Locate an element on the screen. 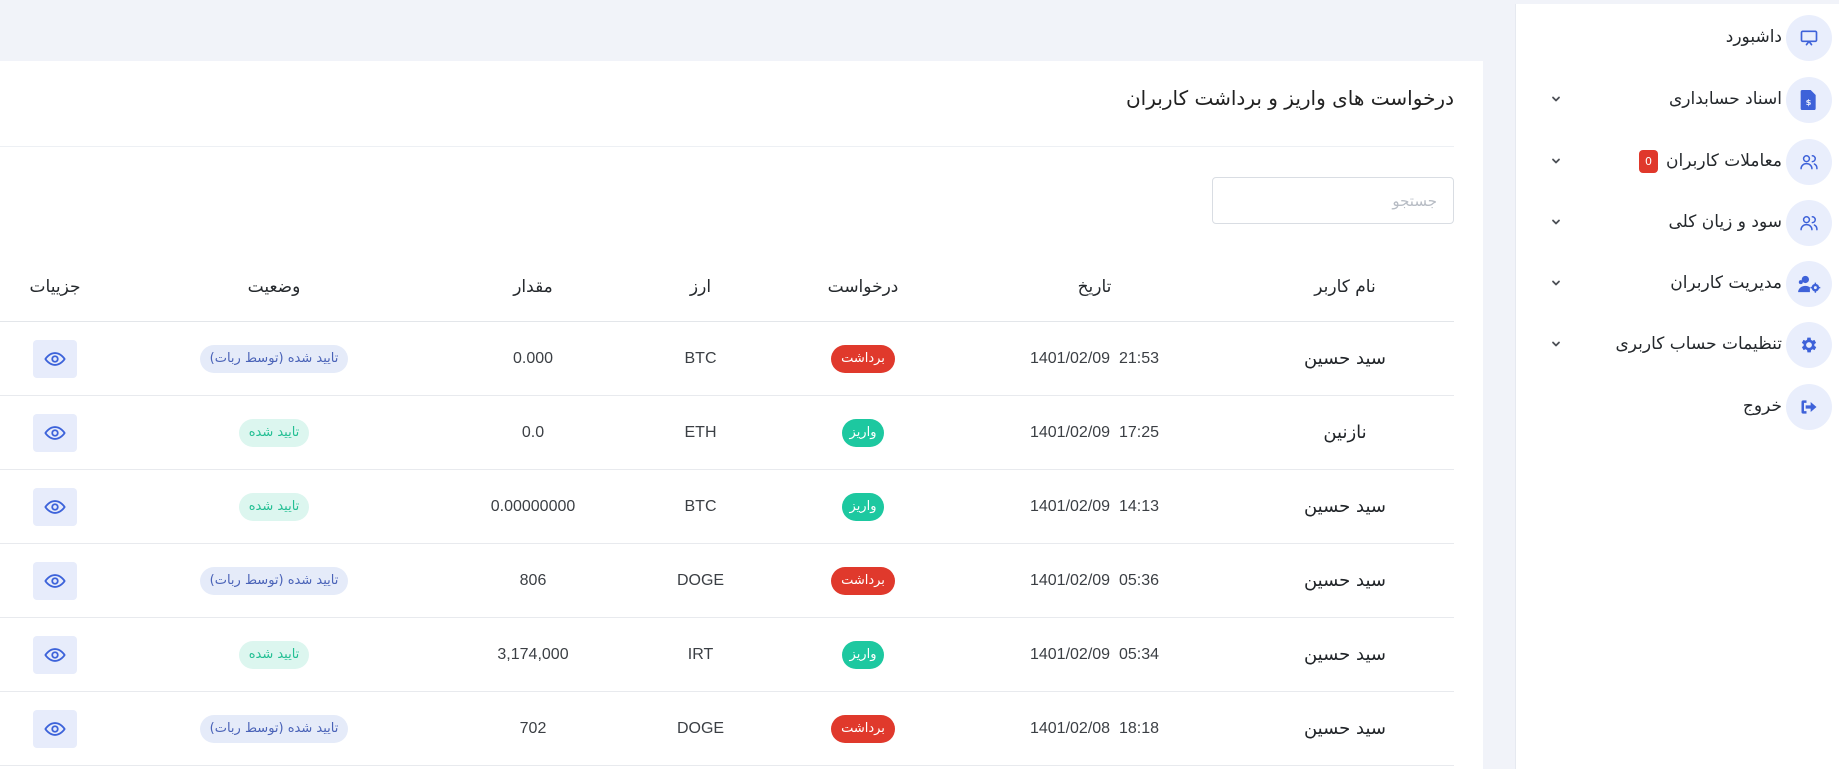 The width and height of the screenshot is (1839, 769). request-cell: واریز is located at coordinates (863, 506).